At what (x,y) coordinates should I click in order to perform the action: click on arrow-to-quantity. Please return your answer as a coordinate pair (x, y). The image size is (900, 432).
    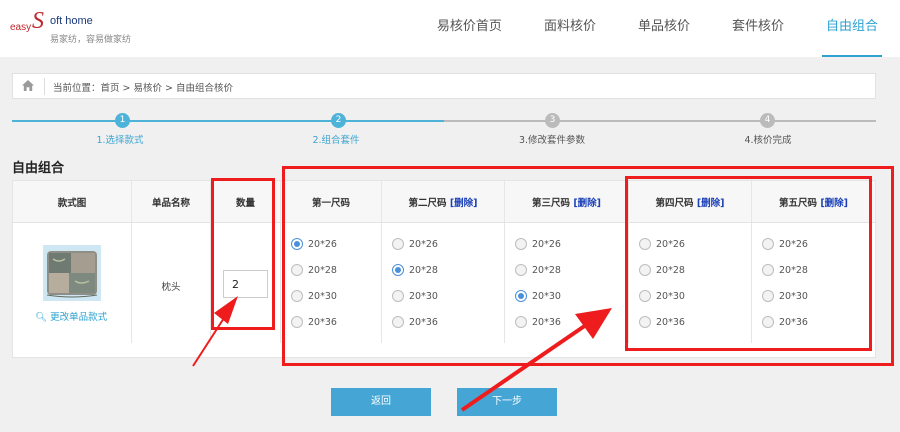
    Looking at the image, I should click on (208, 342).